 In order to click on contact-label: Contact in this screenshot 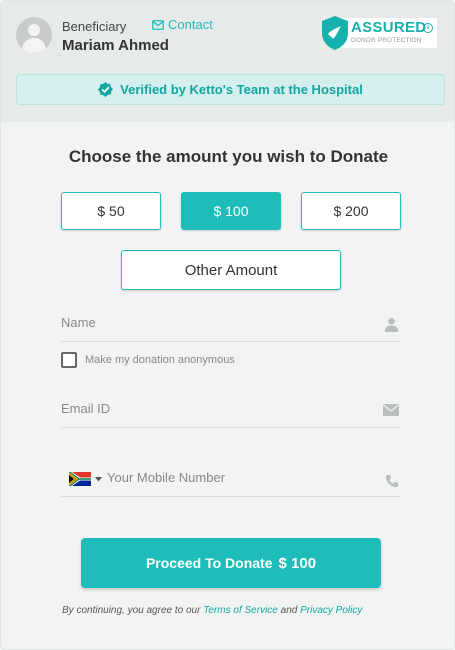, I will do `click(190, 24)`.